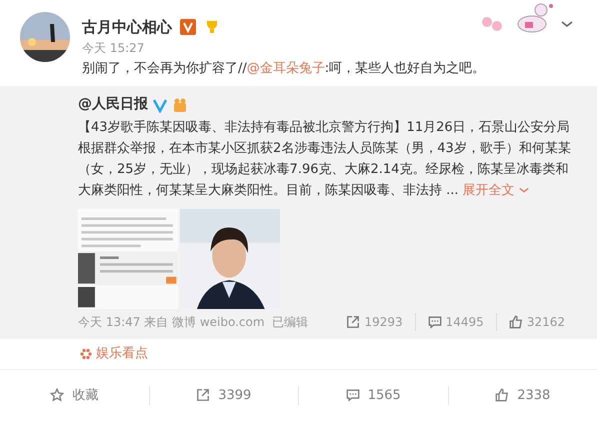 This screenshot has height=421, width=597. I want to click on star-icon, so click(57, 395).